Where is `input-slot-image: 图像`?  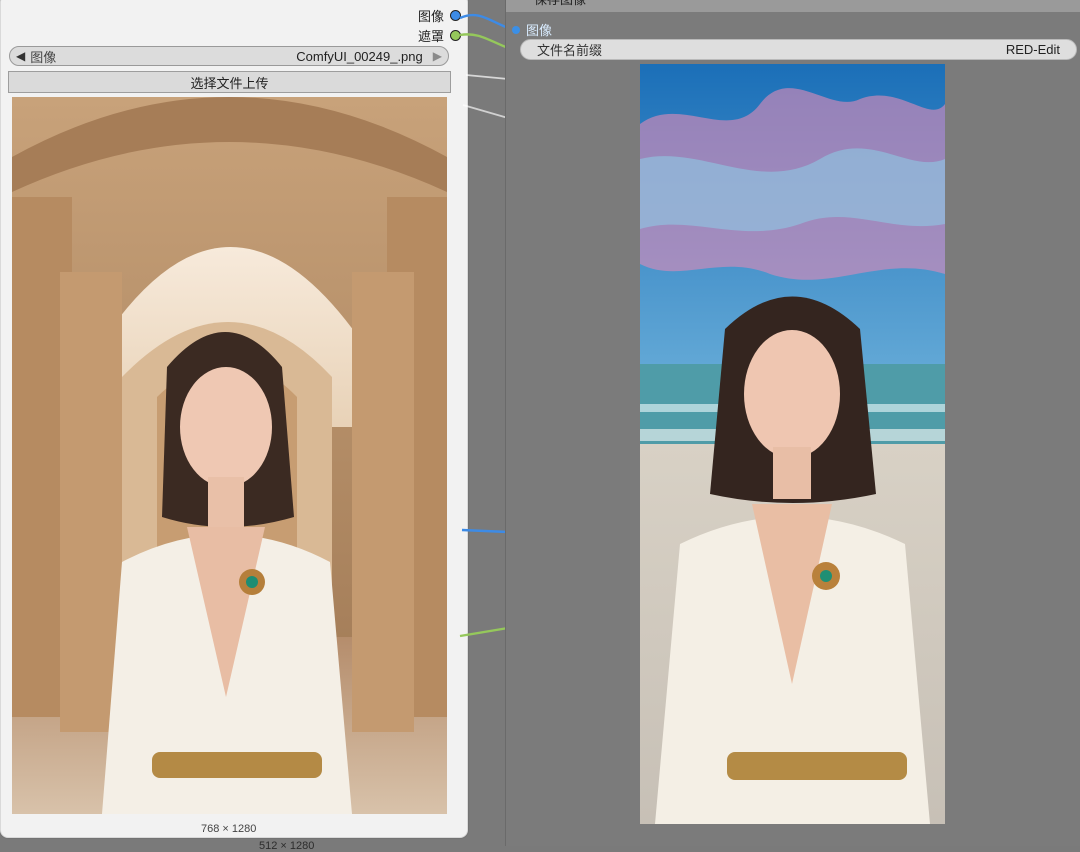 input-slot-image: 图像 is located at coordinates (532, 29).